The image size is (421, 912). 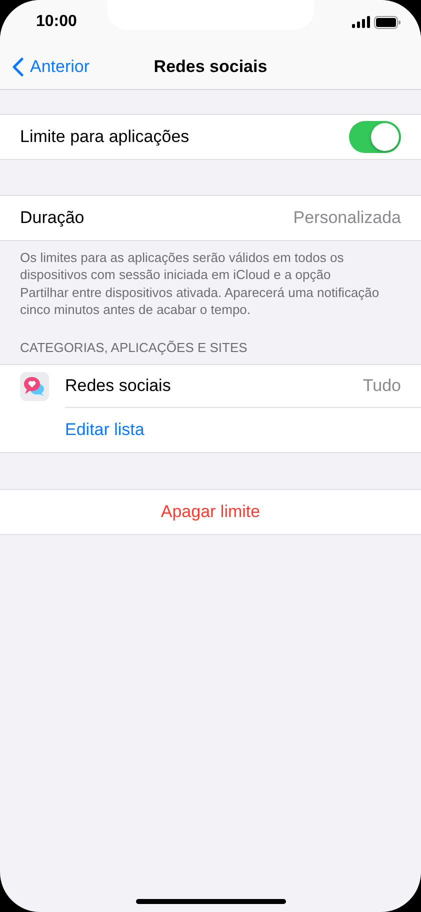 I want to click on category-value: Tudo, so click(x=381, y=385).